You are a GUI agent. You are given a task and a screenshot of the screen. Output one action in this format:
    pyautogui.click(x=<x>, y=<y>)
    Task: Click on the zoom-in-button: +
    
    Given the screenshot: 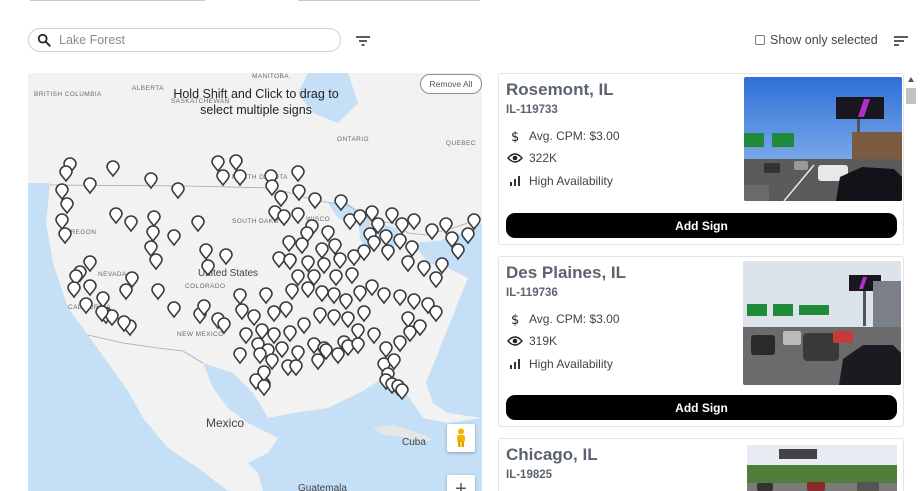 What is the action you would take?
    pyautogui.click(x=461, y=483)
    